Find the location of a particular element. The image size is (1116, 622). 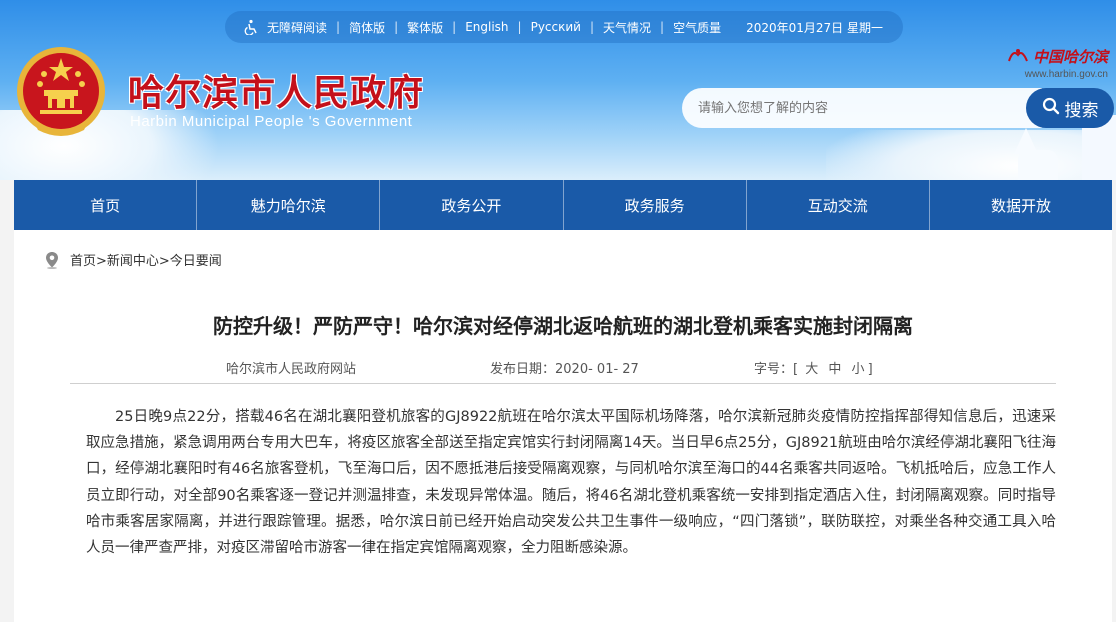

accessibility-icon is located at coordinates (252, 27).